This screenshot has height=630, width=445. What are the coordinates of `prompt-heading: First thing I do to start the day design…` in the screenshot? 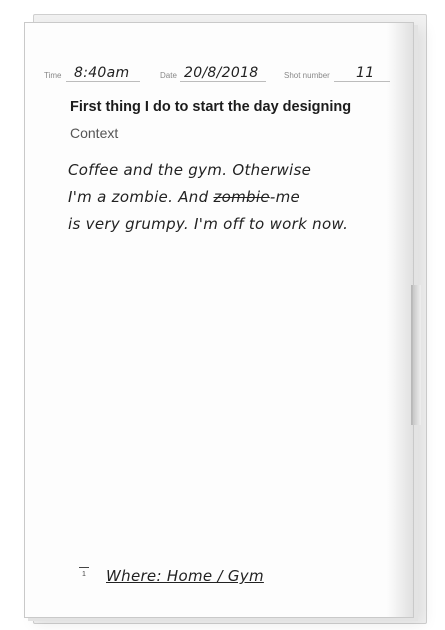 It's located at (211, 107).